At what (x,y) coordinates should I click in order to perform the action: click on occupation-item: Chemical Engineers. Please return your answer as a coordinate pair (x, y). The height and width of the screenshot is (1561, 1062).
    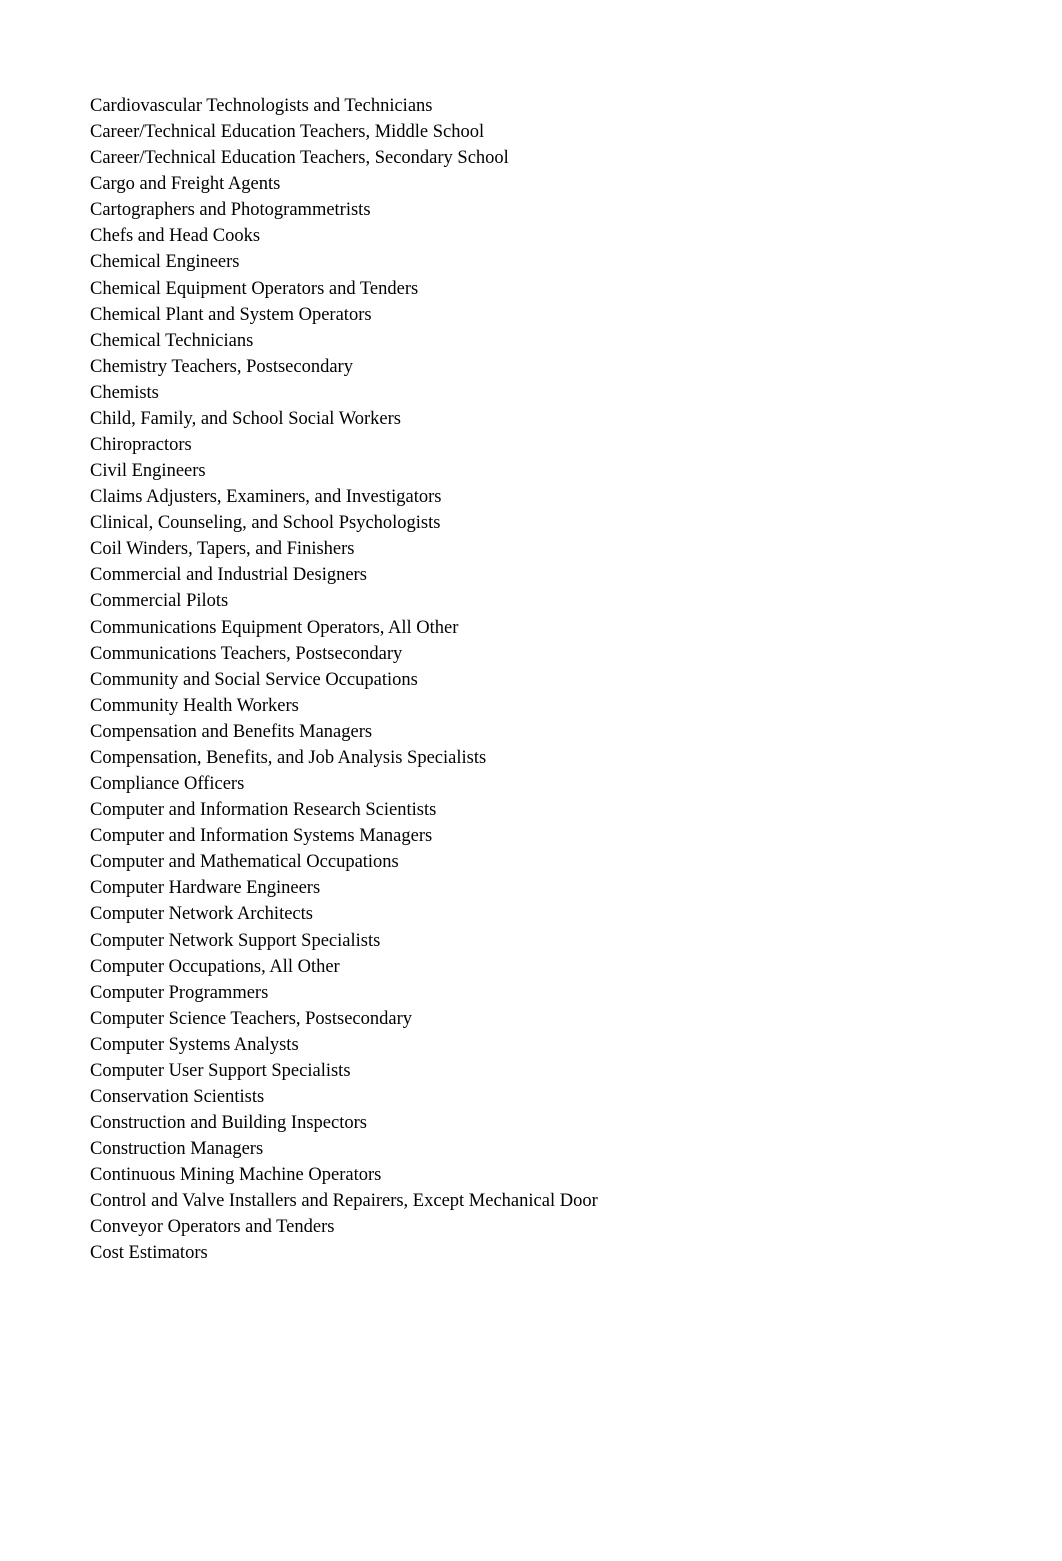
    Looking at the image, I should click on (165, 262).